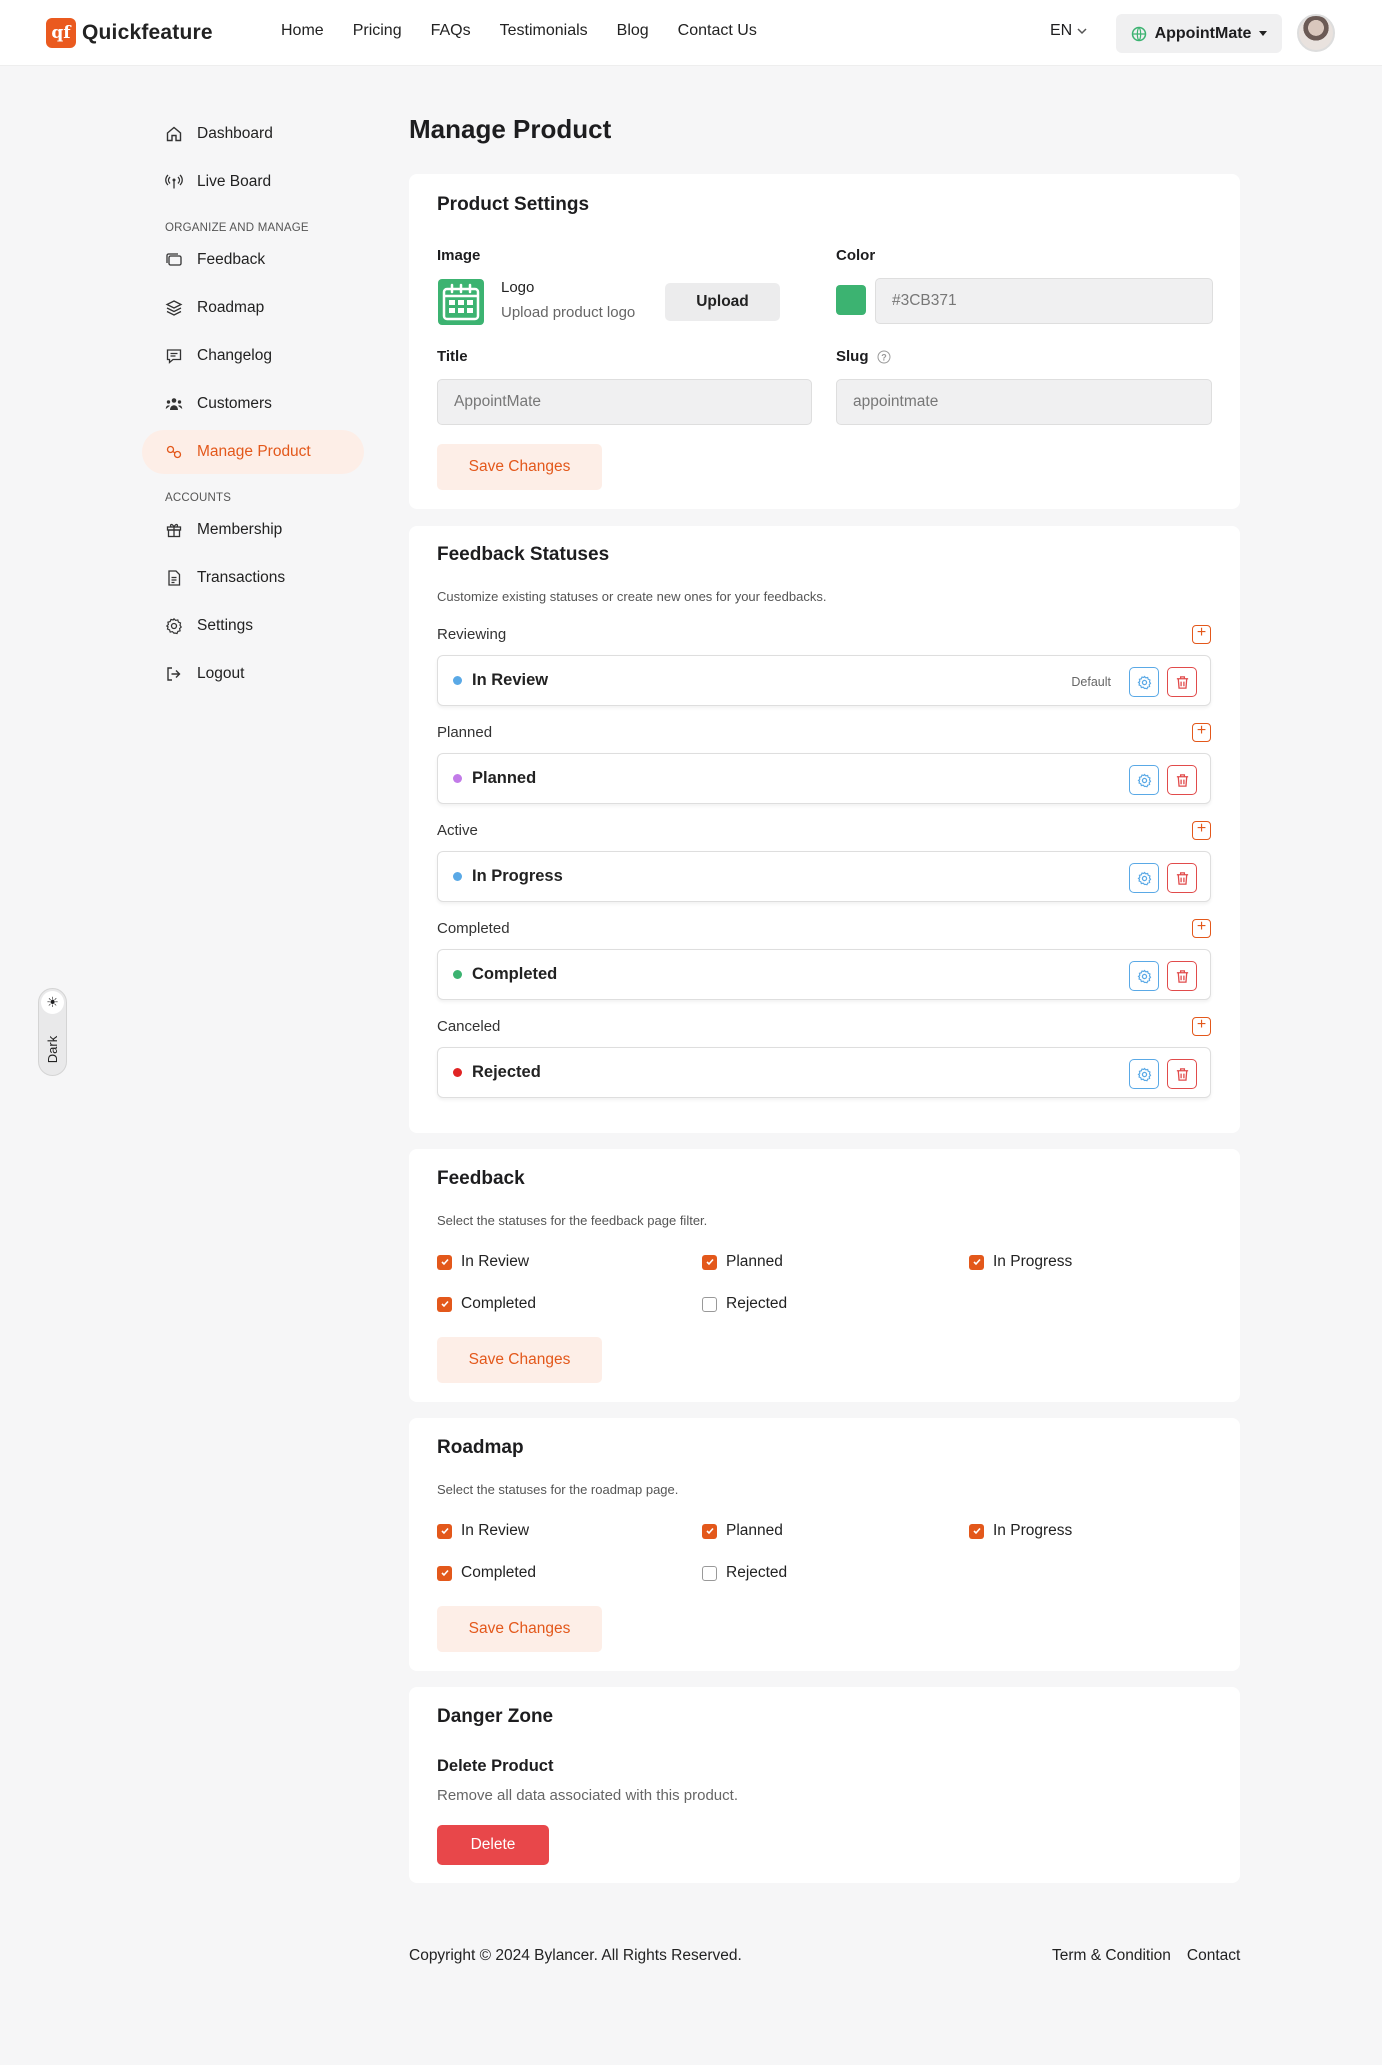 This screenshot has height=2065, width=1382. Describe the element at coordinates (253, 530) in the screenshot. I see `sidebar-item-membership: Membership` at that location.